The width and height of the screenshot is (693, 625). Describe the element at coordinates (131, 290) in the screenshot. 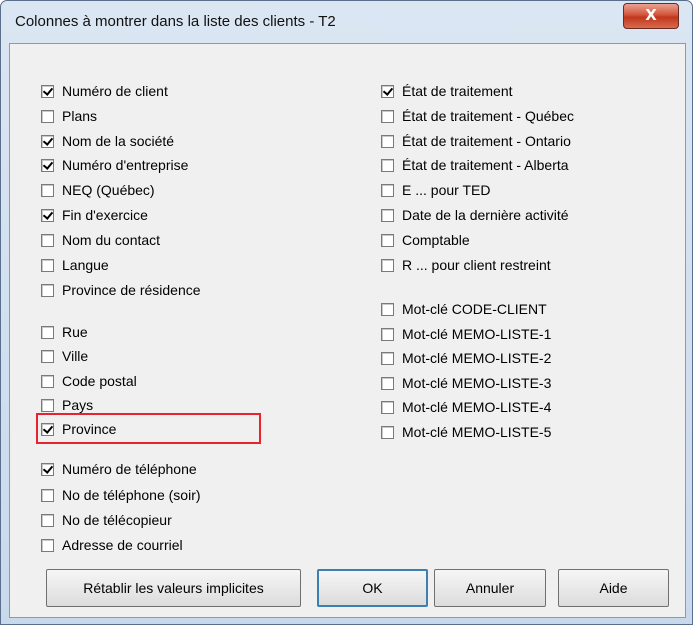

I see `checkbox-label: Province de résidence` at that location.